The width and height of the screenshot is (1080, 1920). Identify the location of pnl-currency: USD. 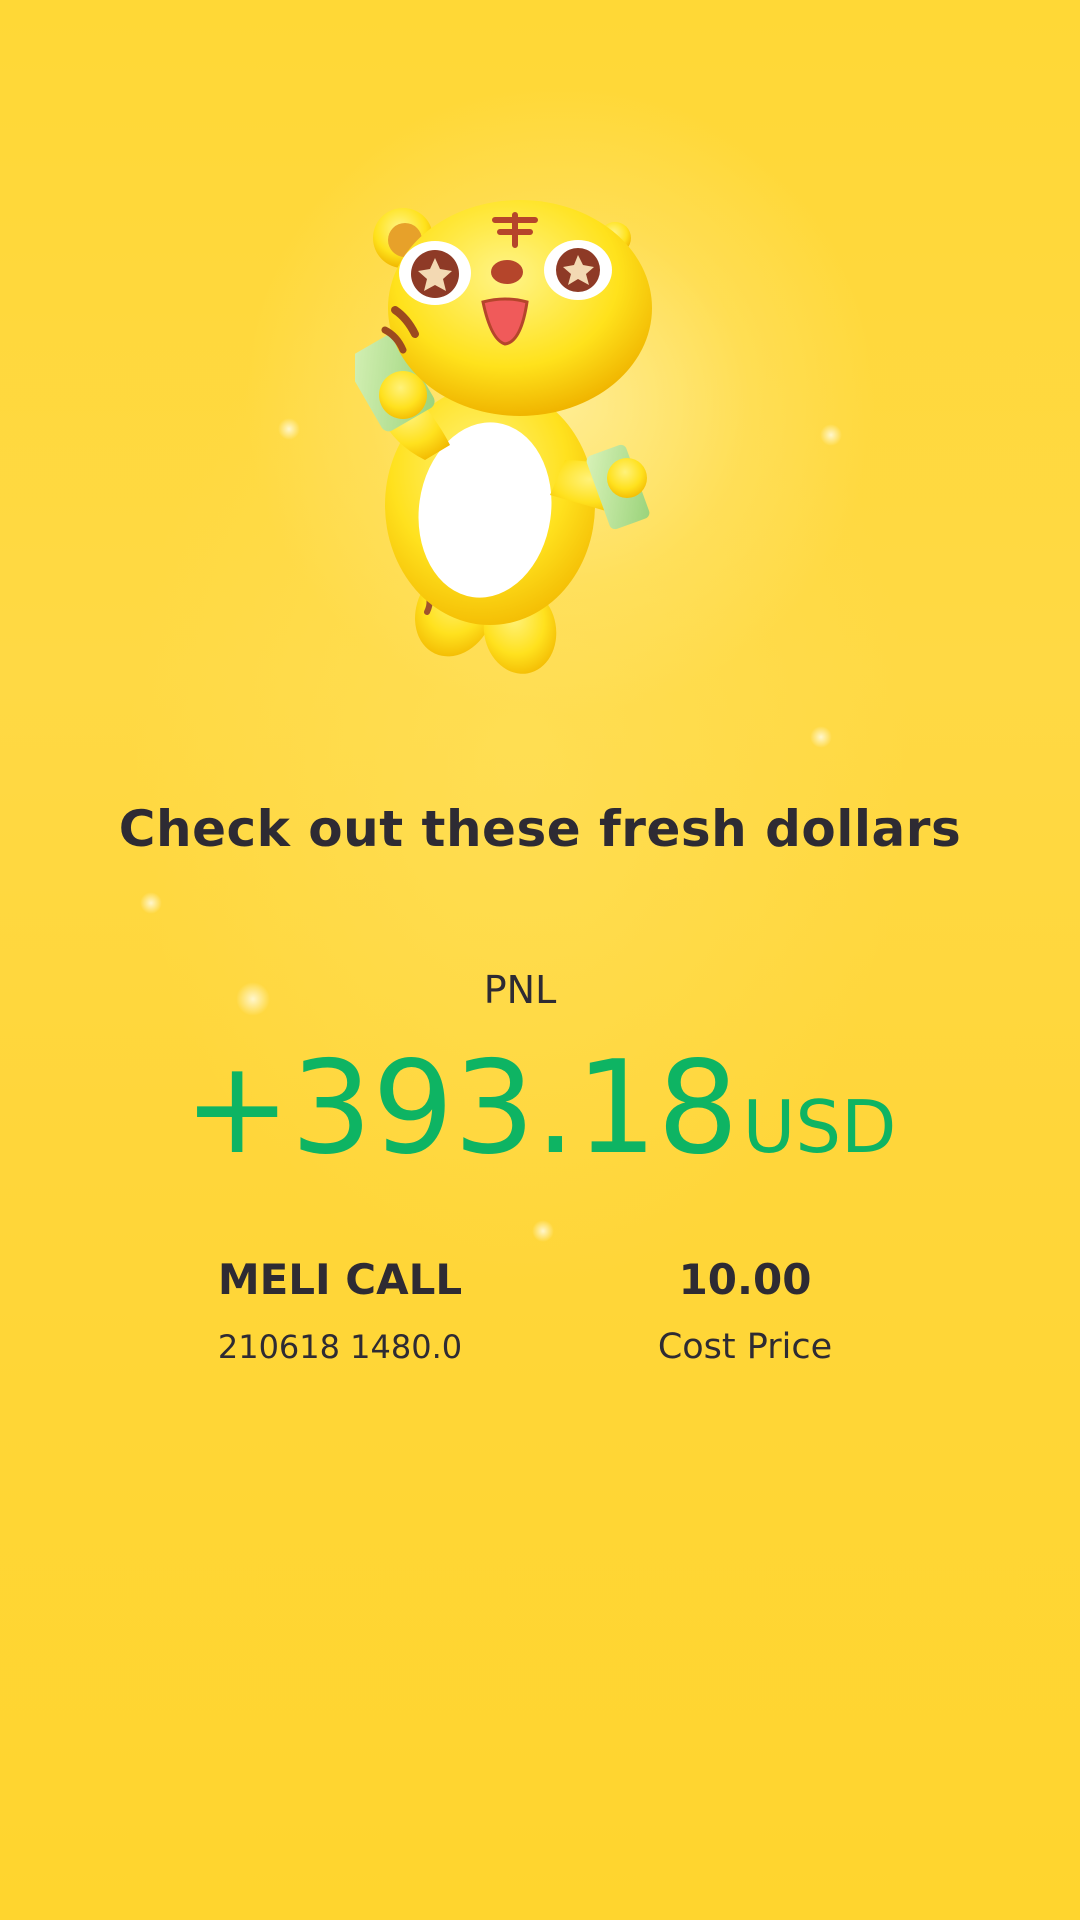
(819, 1127).